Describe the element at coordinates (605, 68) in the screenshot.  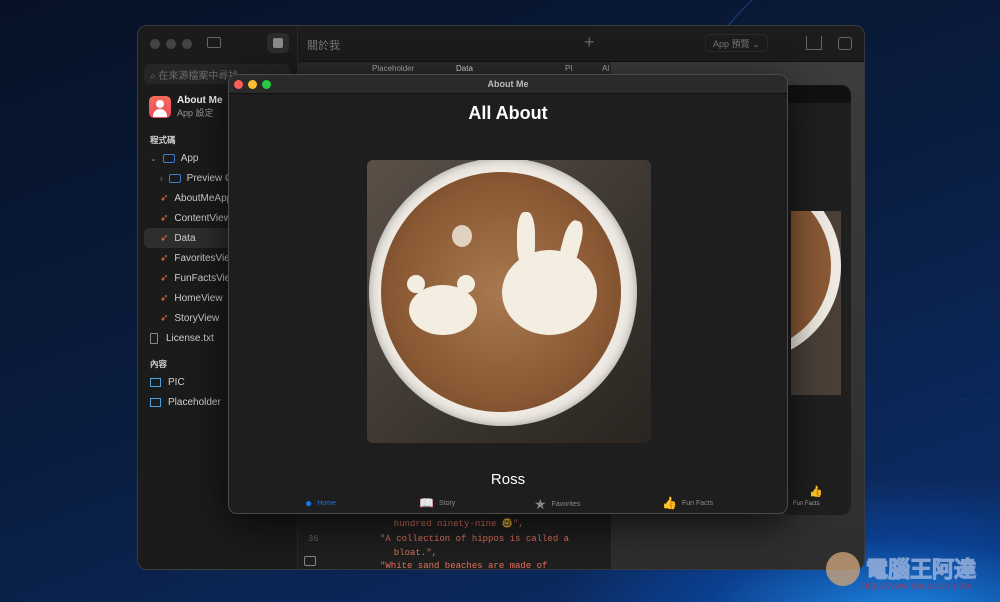
I see `tab-al: Al` at that location.